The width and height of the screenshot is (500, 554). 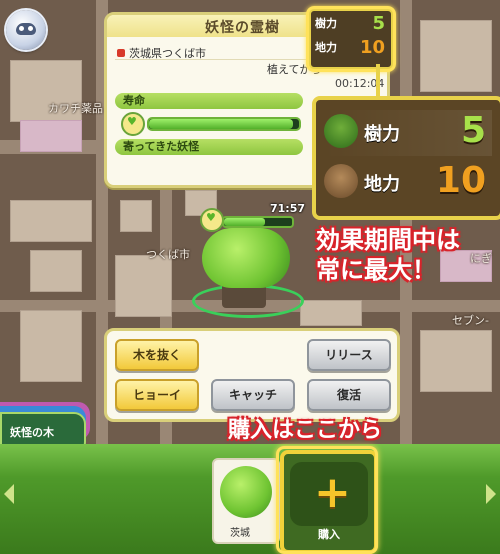 What do you see at coordinates (209, 147) in the screenshot?
I see `visitors-label: 寄ってきた妖怪` at bounding box center [209, 147].